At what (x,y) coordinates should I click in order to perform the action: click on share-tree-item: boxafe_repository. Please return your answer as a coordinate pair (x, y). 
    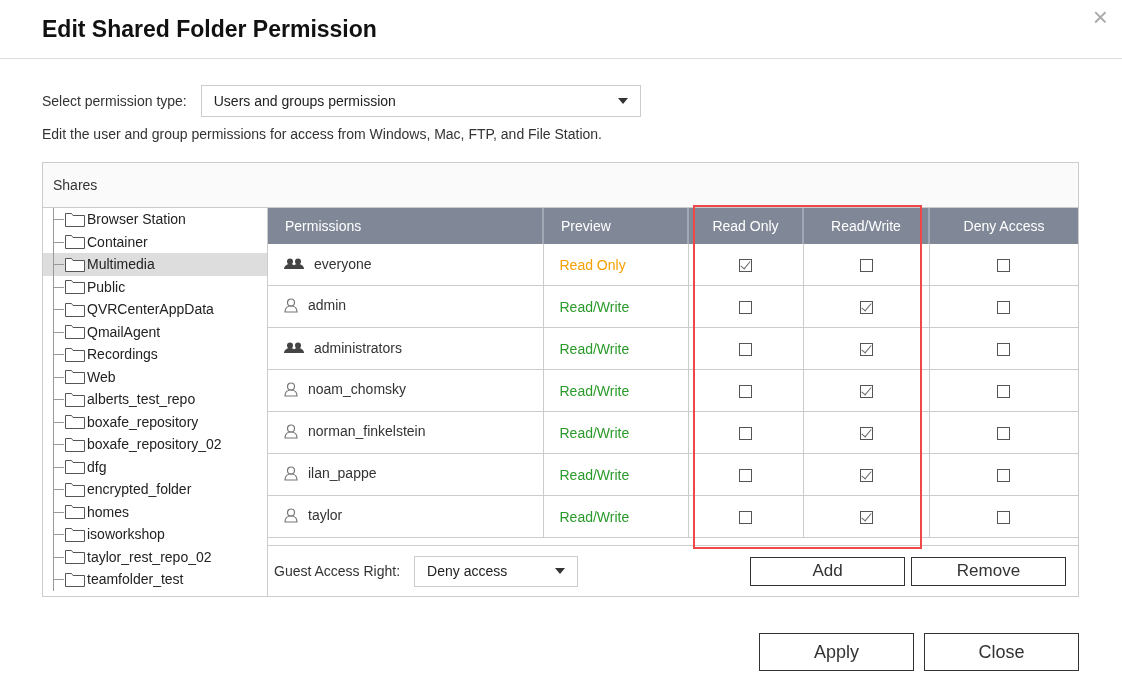
    Looking at the image, I should click on (155, 421).